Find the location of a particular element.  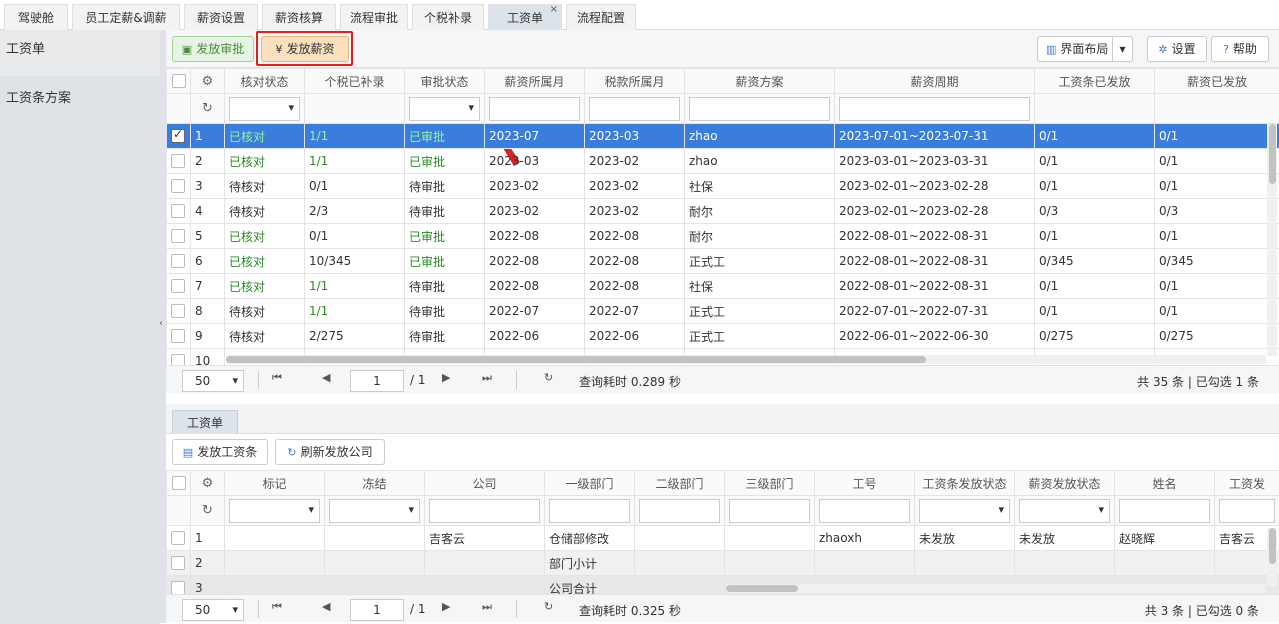

col-header: 审批状态 is located at coordinates (445, 81).